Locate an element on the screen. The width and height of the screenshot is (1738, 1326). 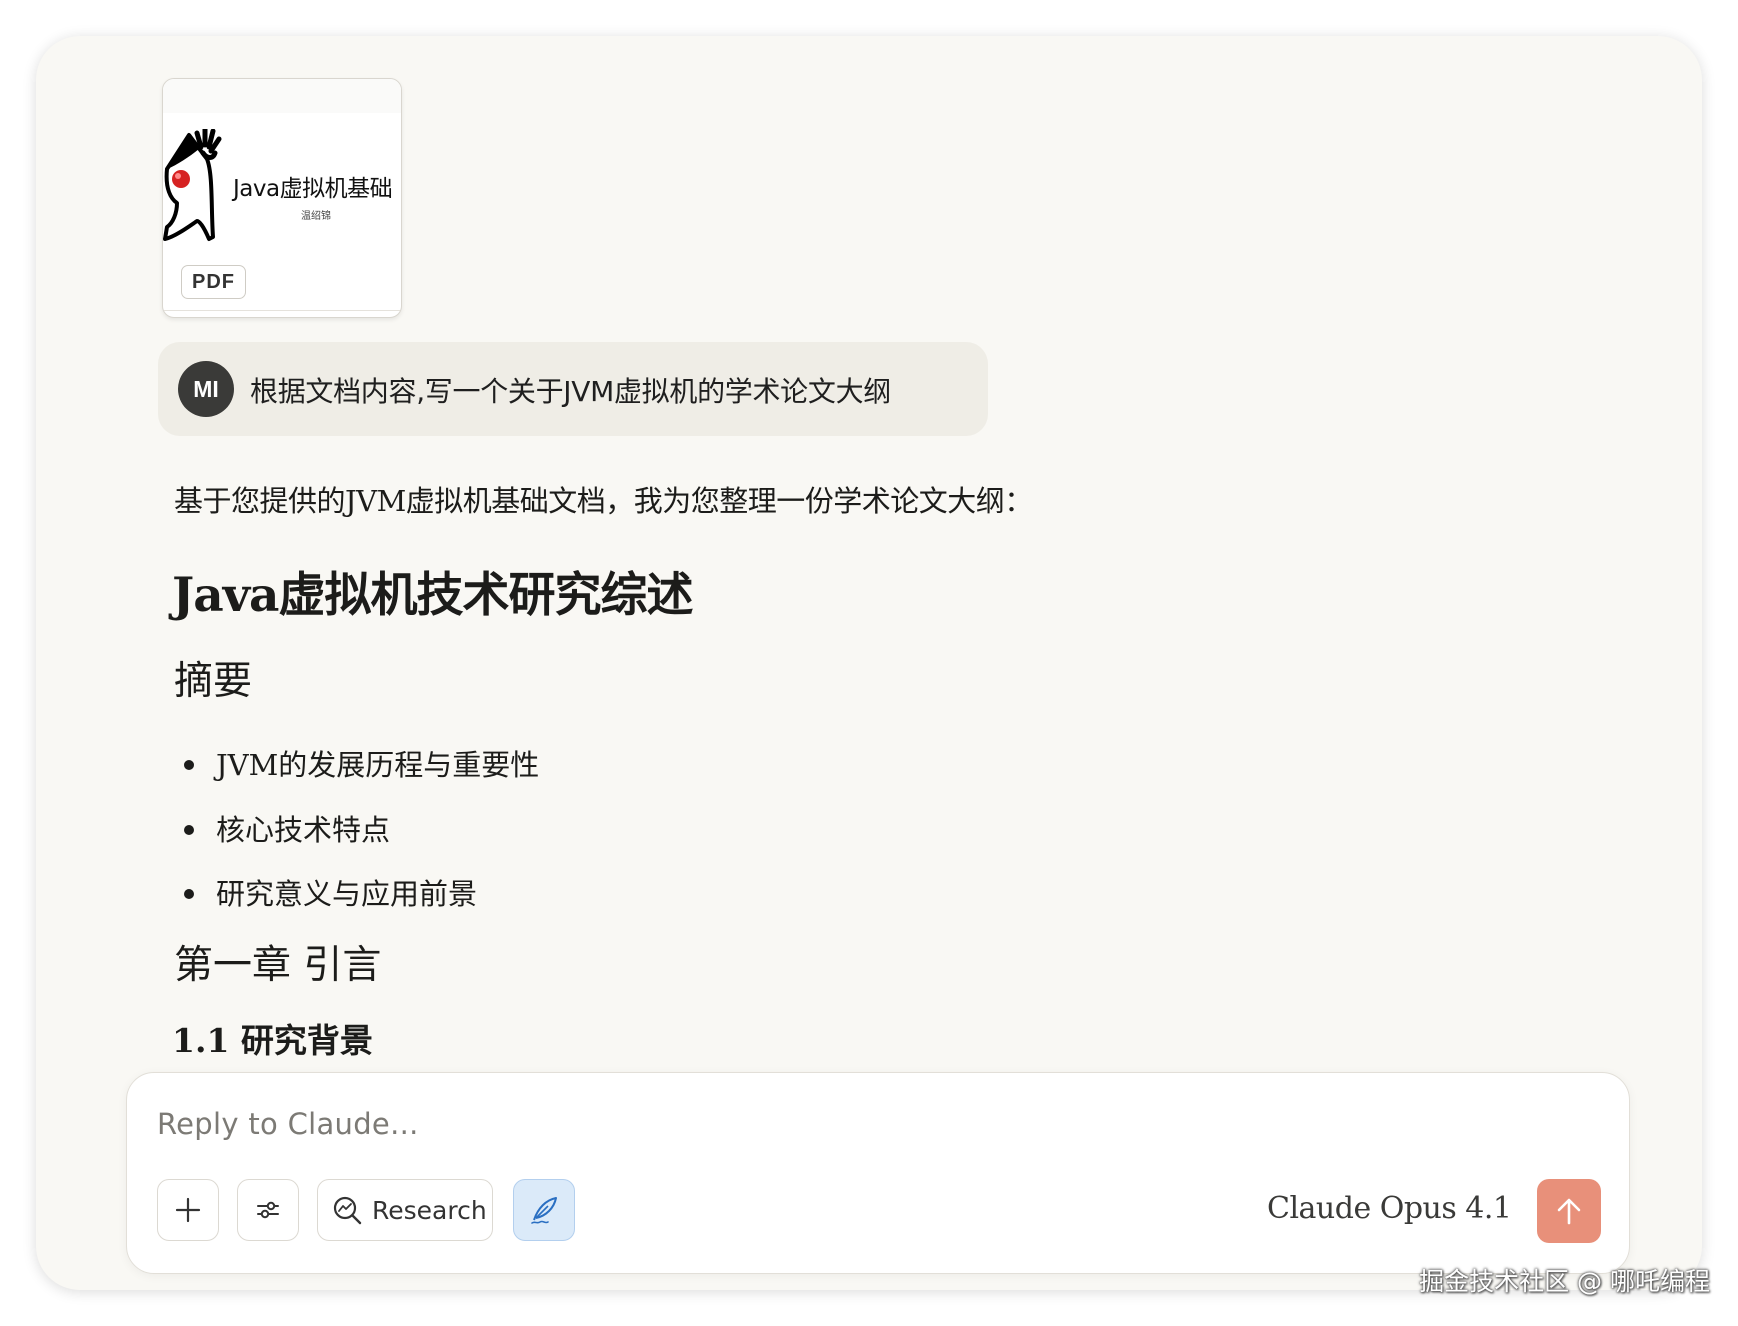
research-button: Research is located at coordinates (405, 1210).